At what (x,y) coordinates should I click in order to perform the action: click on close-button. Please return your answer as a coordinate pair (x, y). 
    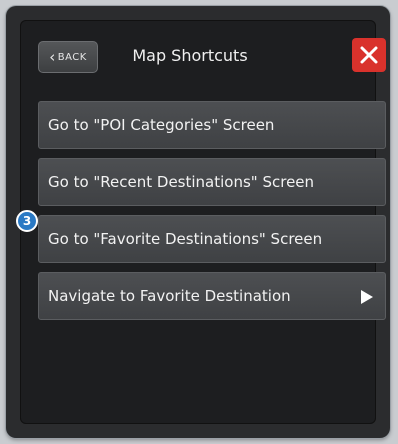
    Looking at the image, I should click on (369, 55).